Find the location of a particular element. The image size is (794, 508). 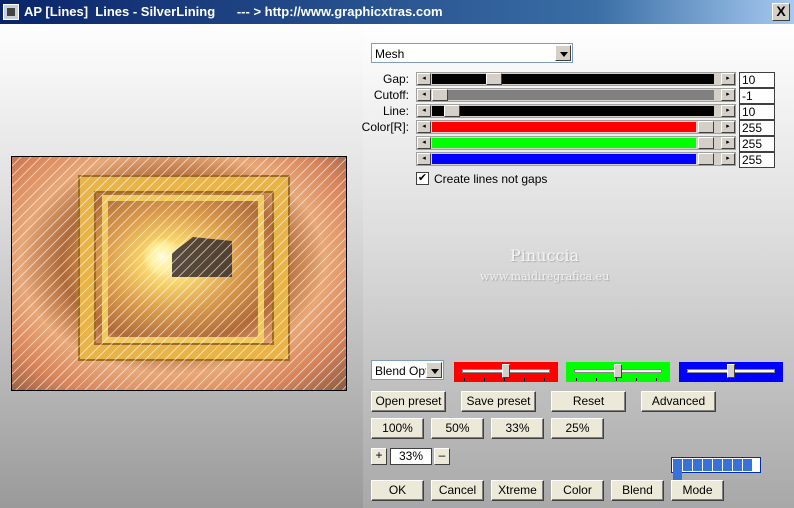

blend-options-dropdown: Blend Optio is located at coordinates (407, 370).